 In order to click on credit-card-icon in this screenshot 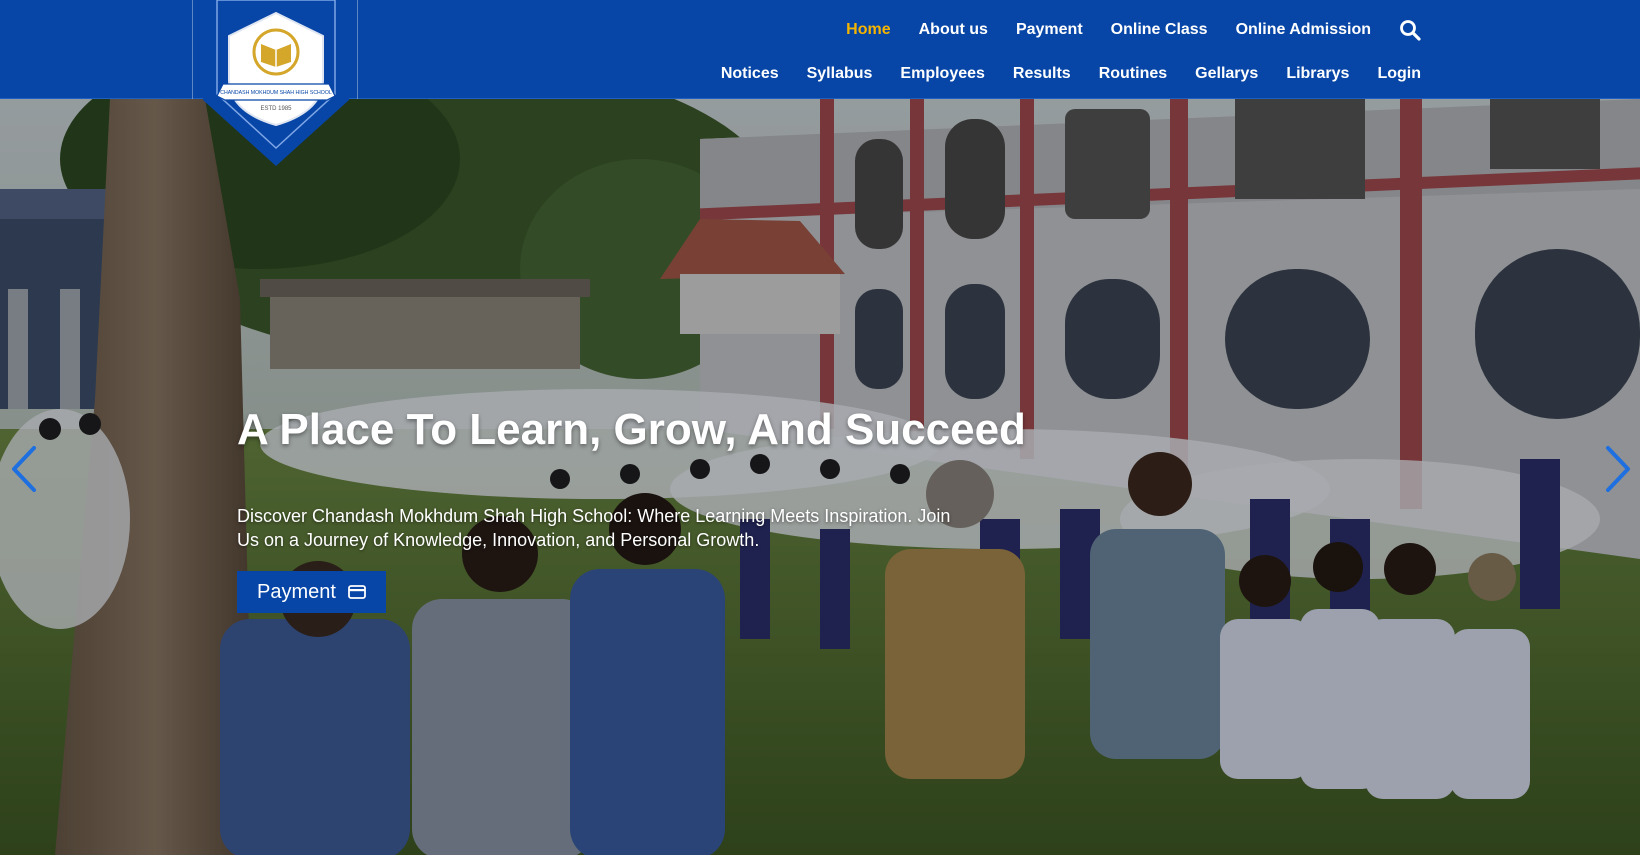, I will do `click(357, 592)`.